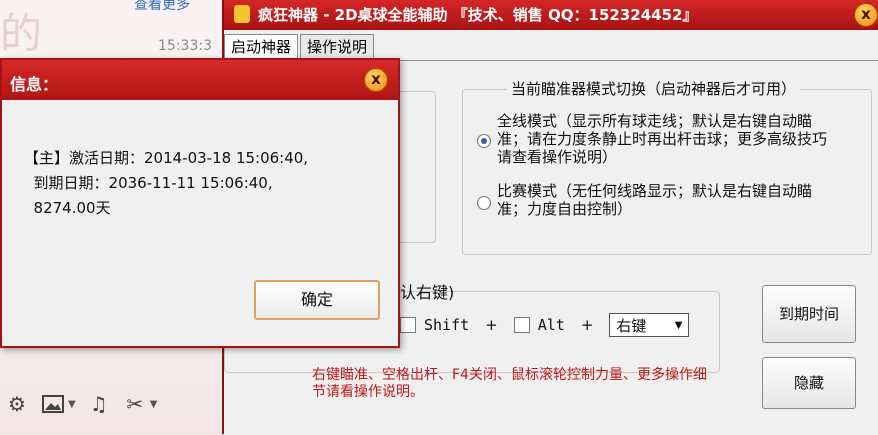  Describe the element at coordinates (67, 208) in the screenshot. I see `remaining-days-line: 8274.00天` at that location.